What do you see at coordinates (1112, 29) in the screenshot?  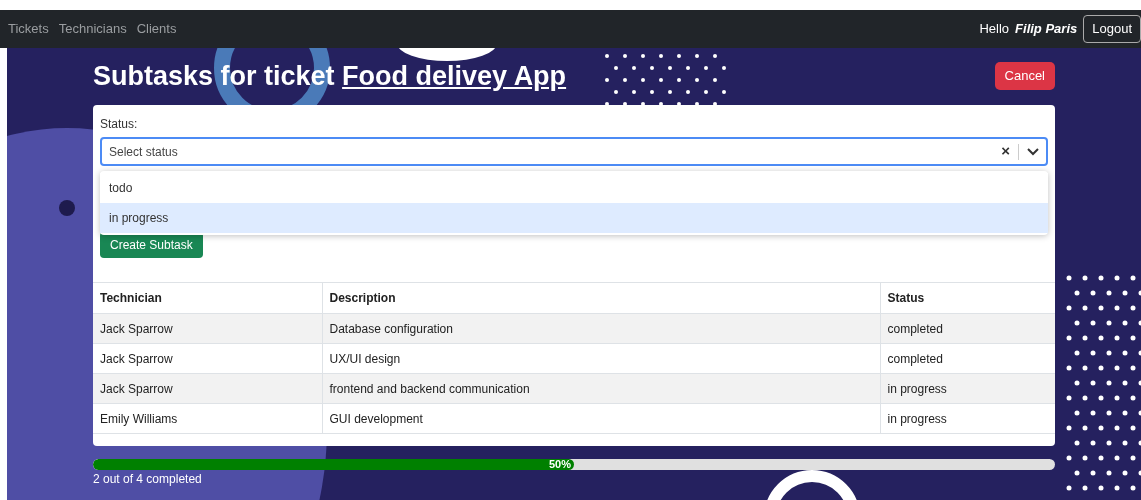 I see `logout-button: Logout` at bounding box center [1112, 29].